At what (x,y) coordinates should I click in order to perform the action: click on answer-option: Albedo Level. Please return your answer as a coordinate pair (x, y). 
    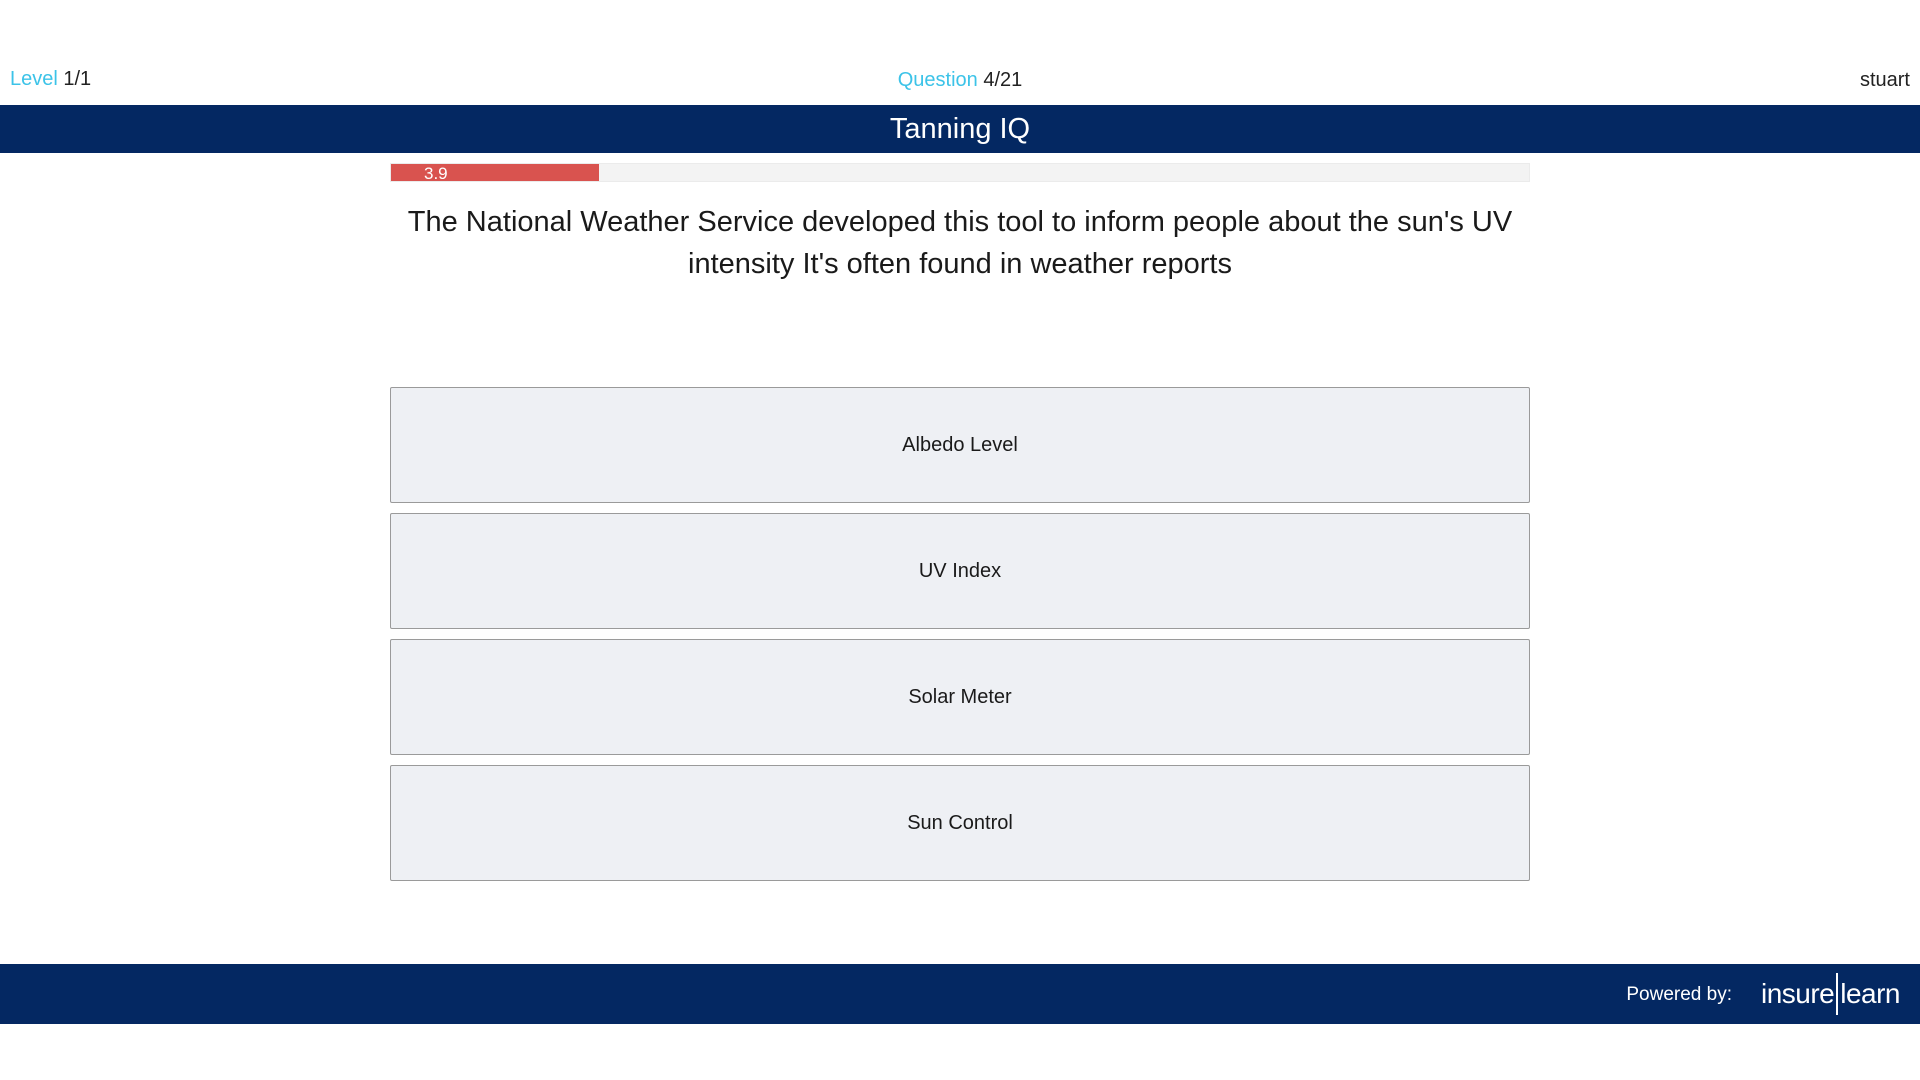
    Looking at the image, I should click on (960, 445).